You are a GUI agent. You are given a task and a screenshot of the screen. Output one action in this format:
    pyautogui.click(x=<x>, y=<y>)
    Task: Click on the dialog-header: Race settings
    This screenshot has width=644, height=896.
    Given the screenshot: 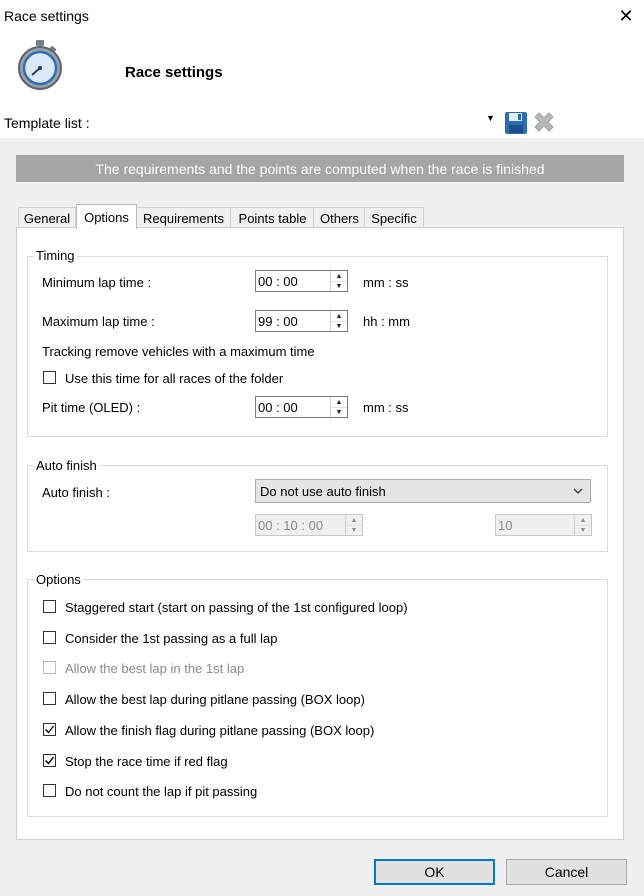 What is the action you would take?
    pyautogui.click(x=322, y=70)
    